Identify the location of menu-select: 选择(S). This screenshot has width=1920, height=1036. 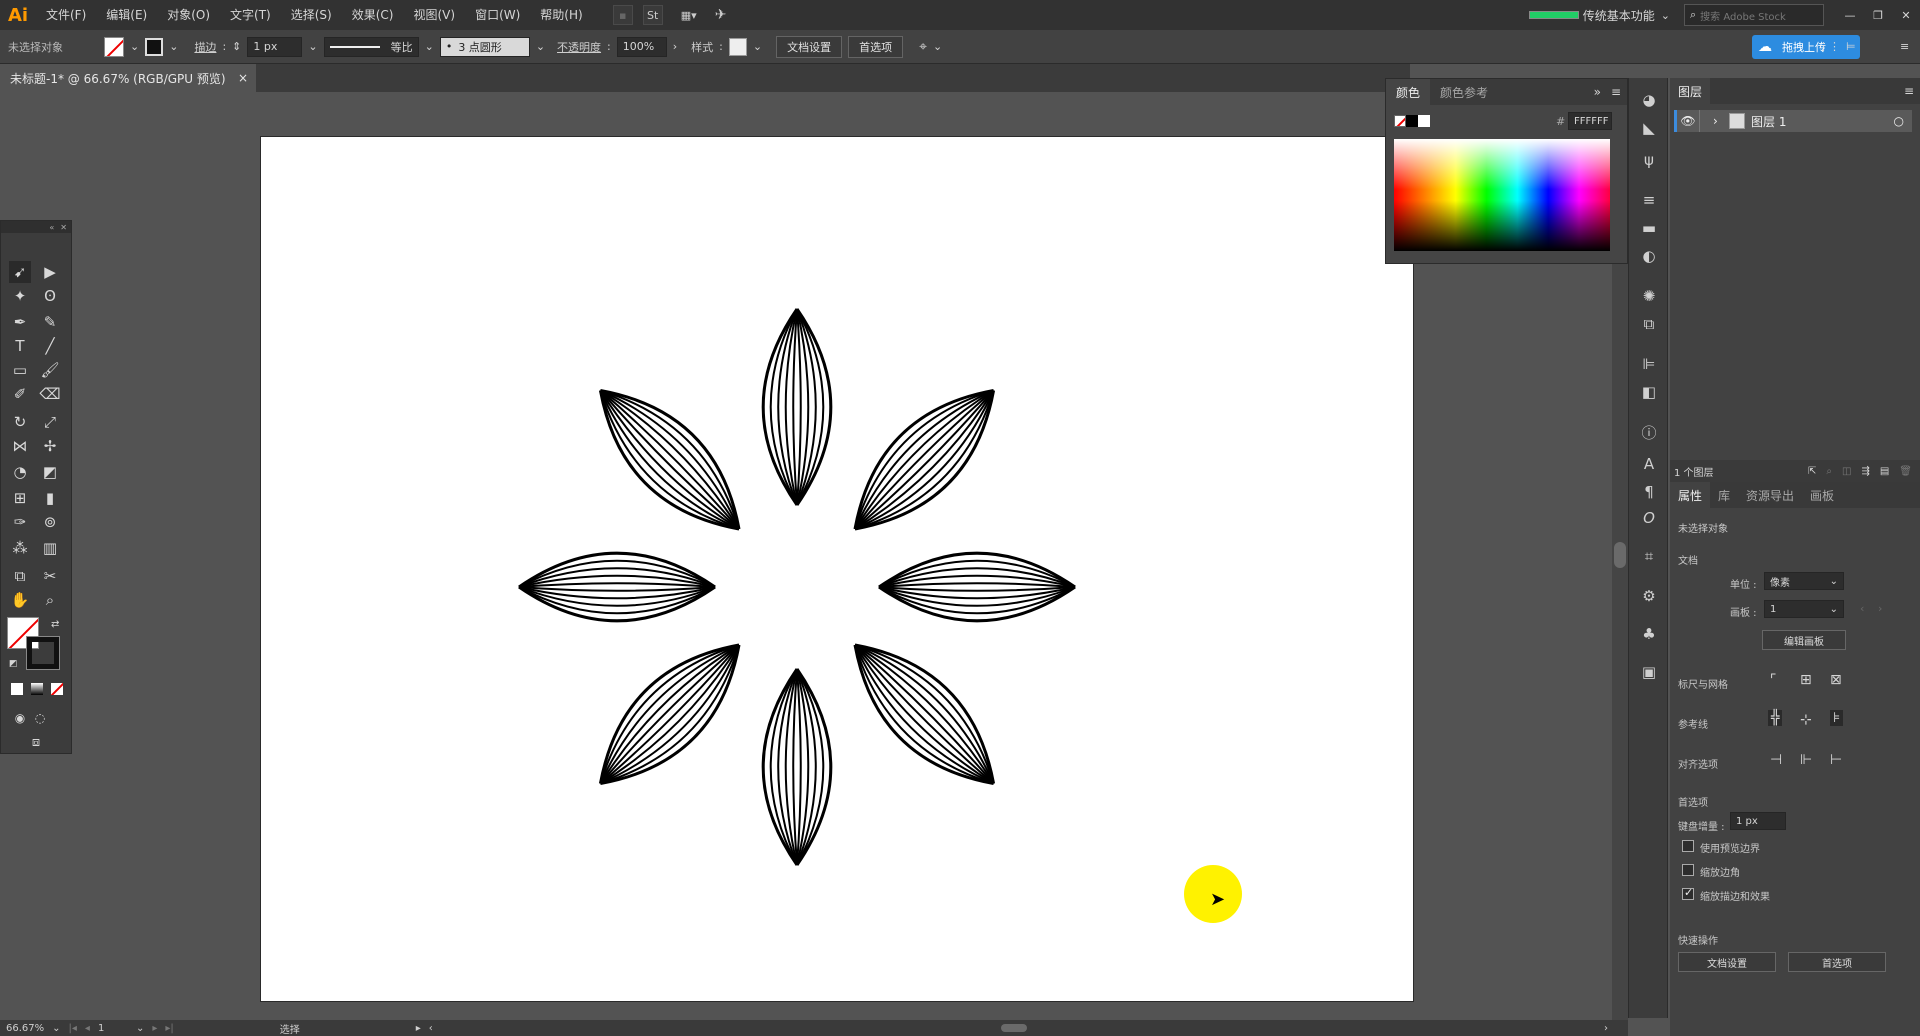
(311, 15).